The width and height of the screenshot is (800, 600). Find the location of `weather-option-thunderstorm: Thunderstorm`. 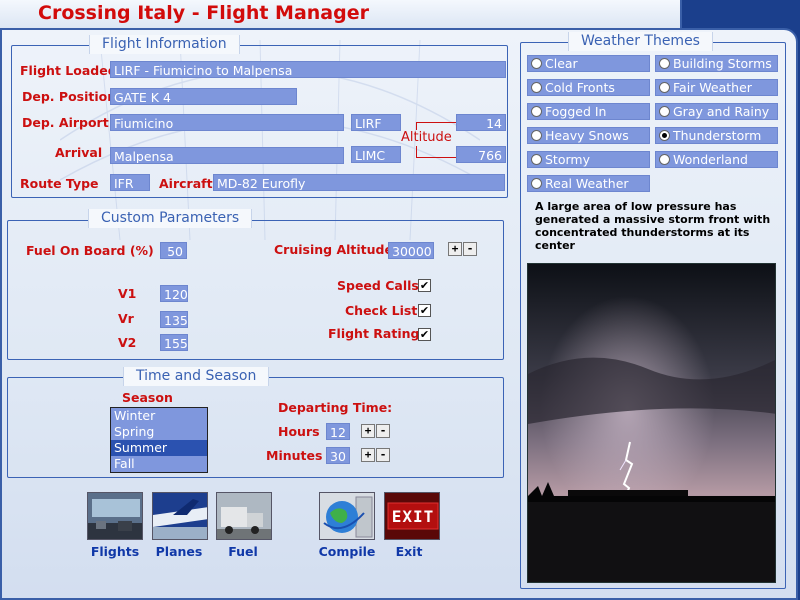

weather-option-thunderstorm: Thunderstorm is located at coordinates (716, 135).